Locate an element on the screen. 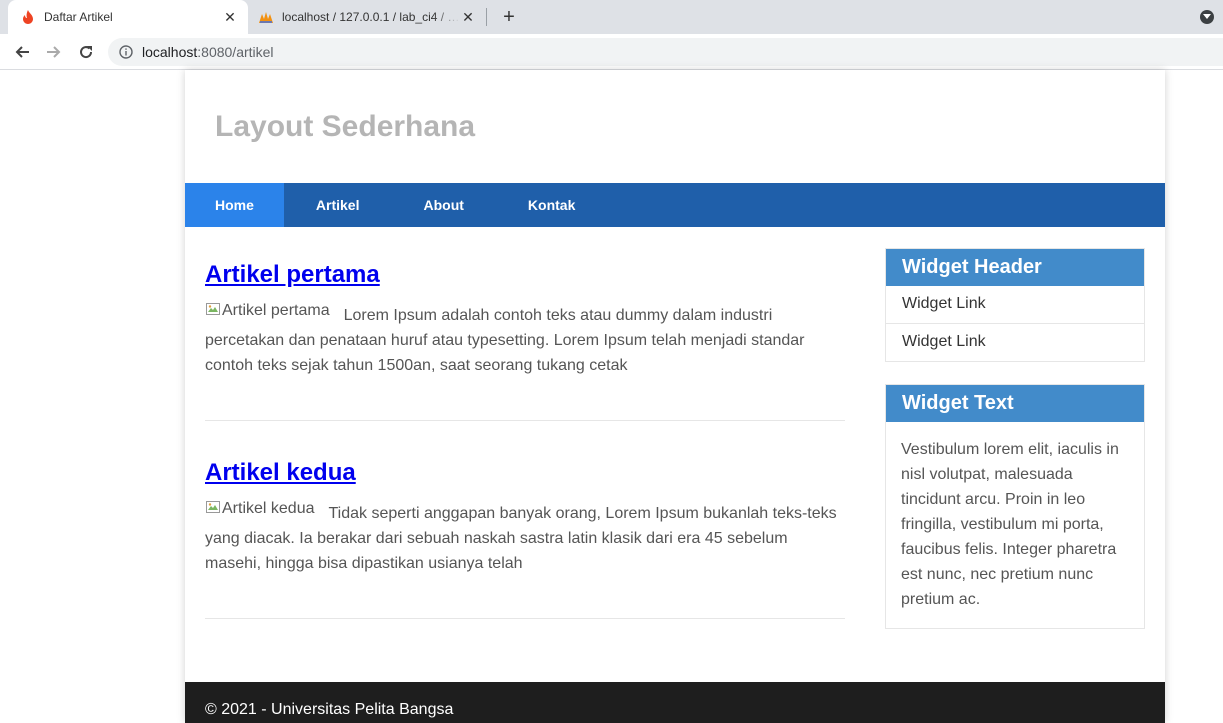  tab-daftar-artikel: Daftar Artikel ✕ is located at coordinates (128, 17).